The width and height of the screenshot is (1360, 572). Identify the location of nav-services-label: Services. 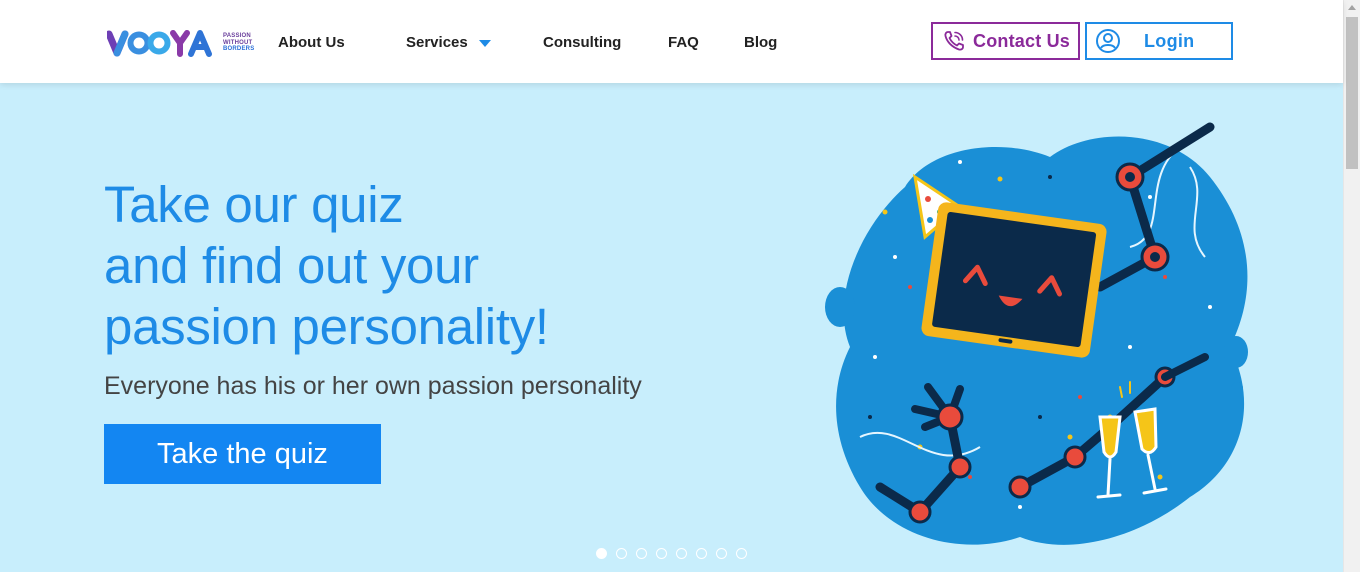
(437, 42).